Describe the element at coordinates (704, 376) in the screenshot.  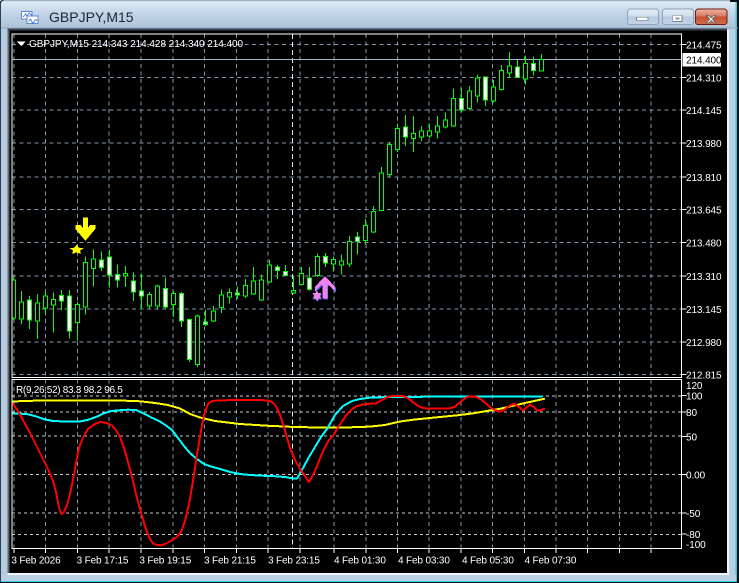
I see `svg-text: 212.815` at that location.